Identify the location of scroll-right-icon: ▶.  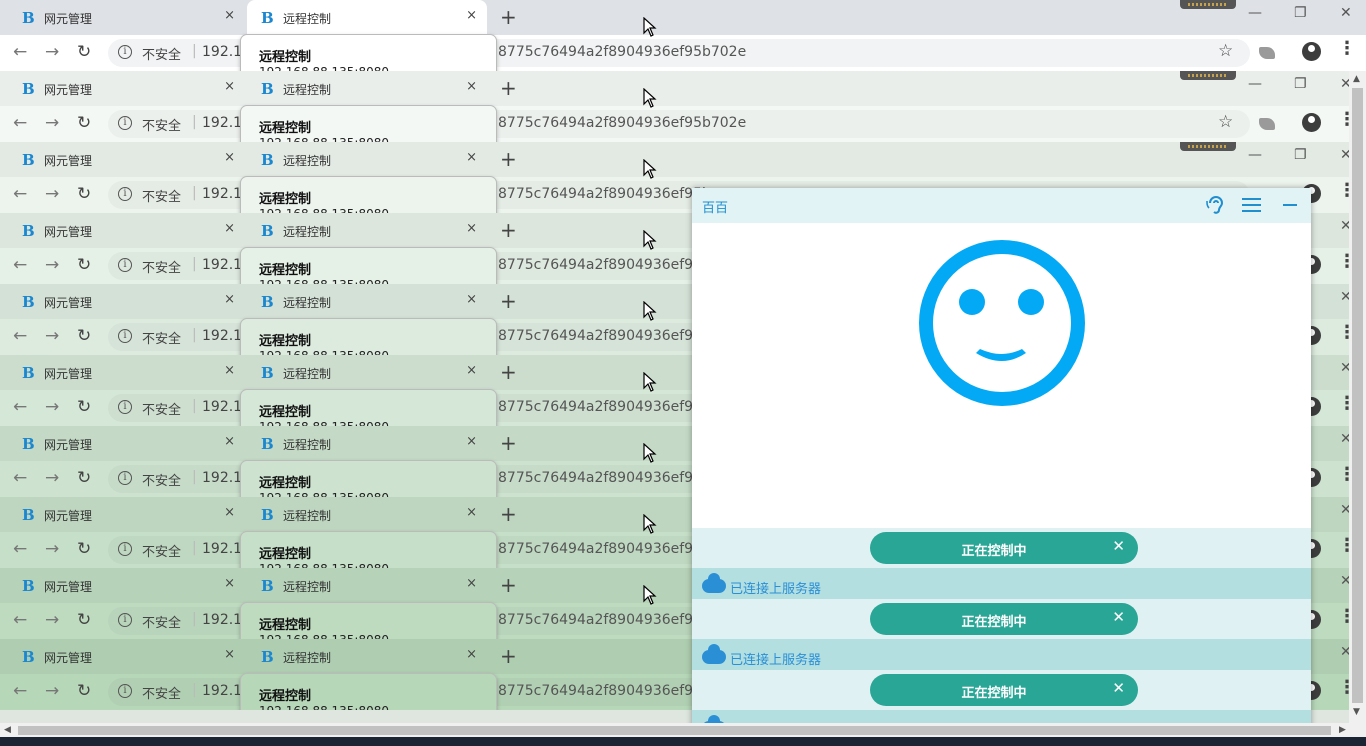
(1342, 730).